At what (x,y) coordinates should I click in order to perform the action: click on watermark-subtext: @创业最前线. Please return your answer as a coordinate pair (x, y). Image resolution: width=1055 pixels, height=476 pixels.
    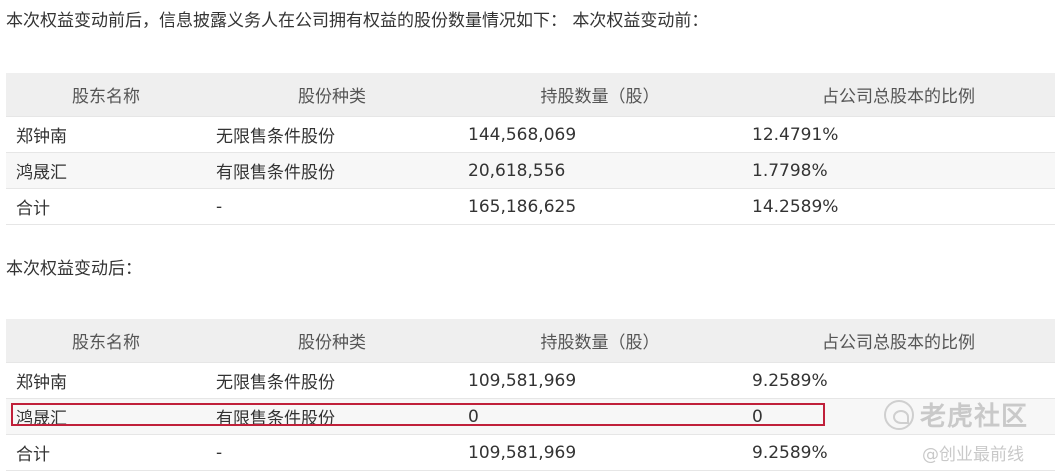
    Looking at the image, I should click on (973, 455).